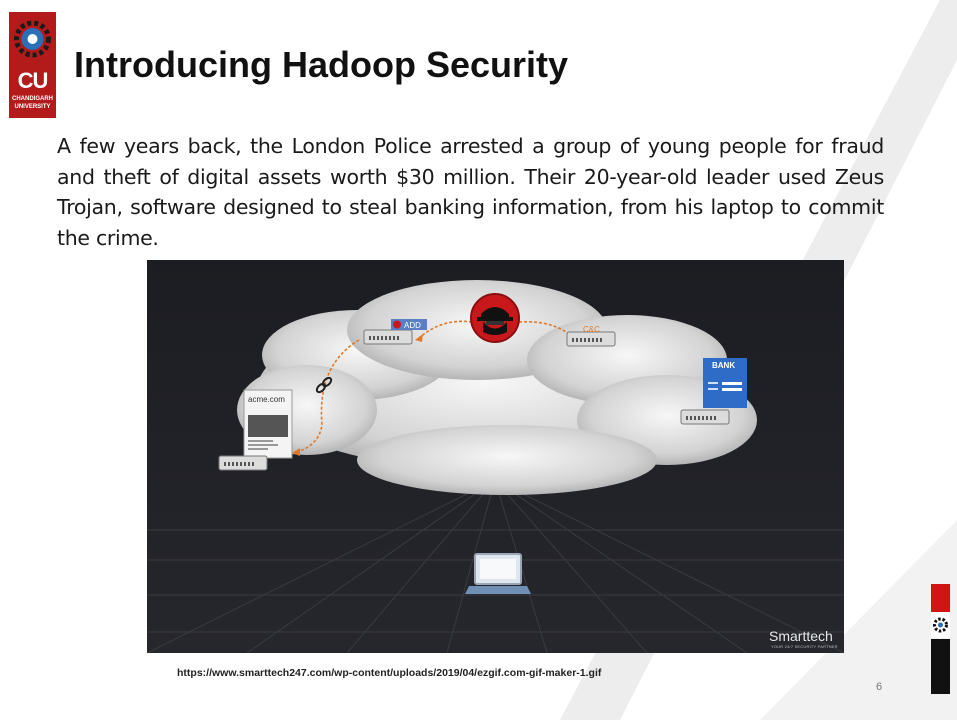 The height and width of the screenshot is (720, 957). I want to click on smarttech-brand: Smarttech, so click(801, 636).